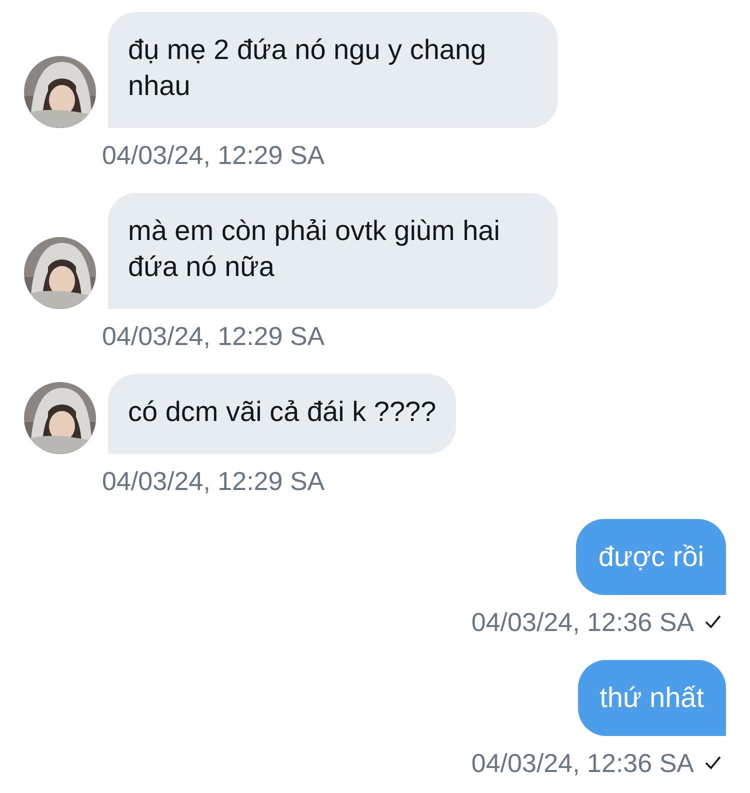 The height and width of the screenshot is (793, 750). Describe the element at coordinates (652, 698) in the screenshot. I see `message-bubble: thứ nhất` at that location.